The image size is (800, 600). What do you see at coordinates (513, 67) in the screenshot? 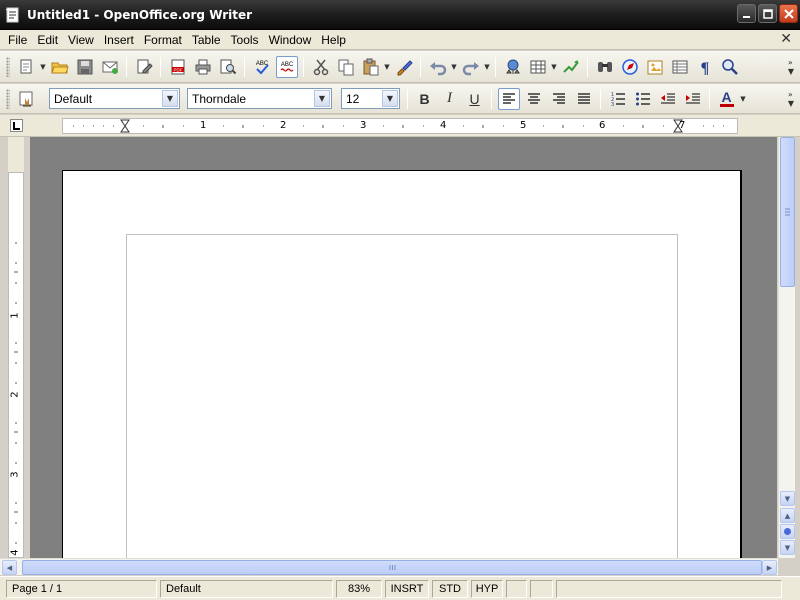
I see `hyperlink-icon` at bounding box center [513, 67].